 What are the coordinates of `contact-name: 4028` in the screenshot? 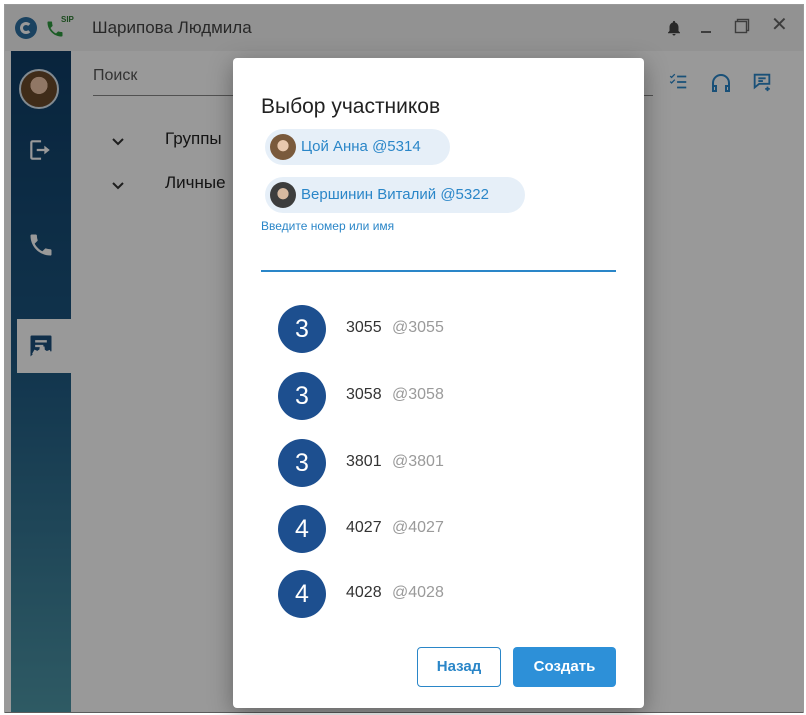 It's located at (364, 592).